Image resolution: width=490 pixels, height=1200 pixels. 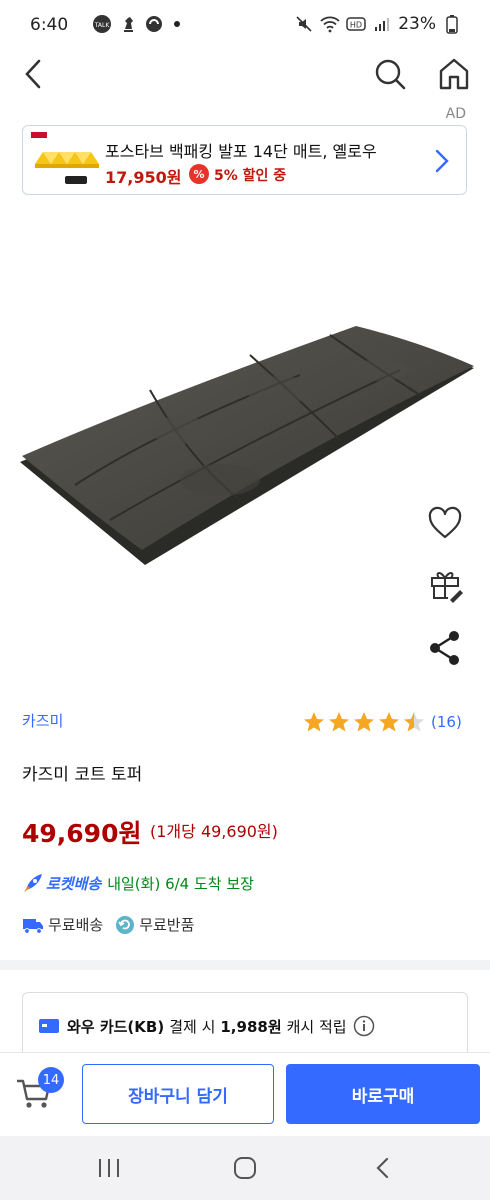 I want to click on section-divider, so click(x=245, y=965).